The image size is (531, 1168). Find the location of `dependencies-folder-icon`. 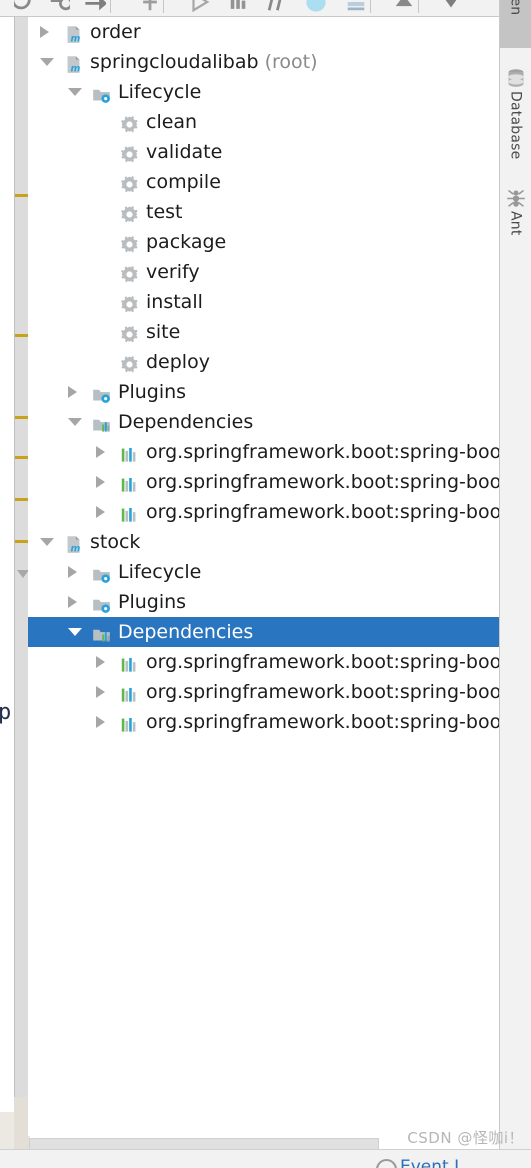

dependencies-folder-icon is located at coordinates (101, 422).